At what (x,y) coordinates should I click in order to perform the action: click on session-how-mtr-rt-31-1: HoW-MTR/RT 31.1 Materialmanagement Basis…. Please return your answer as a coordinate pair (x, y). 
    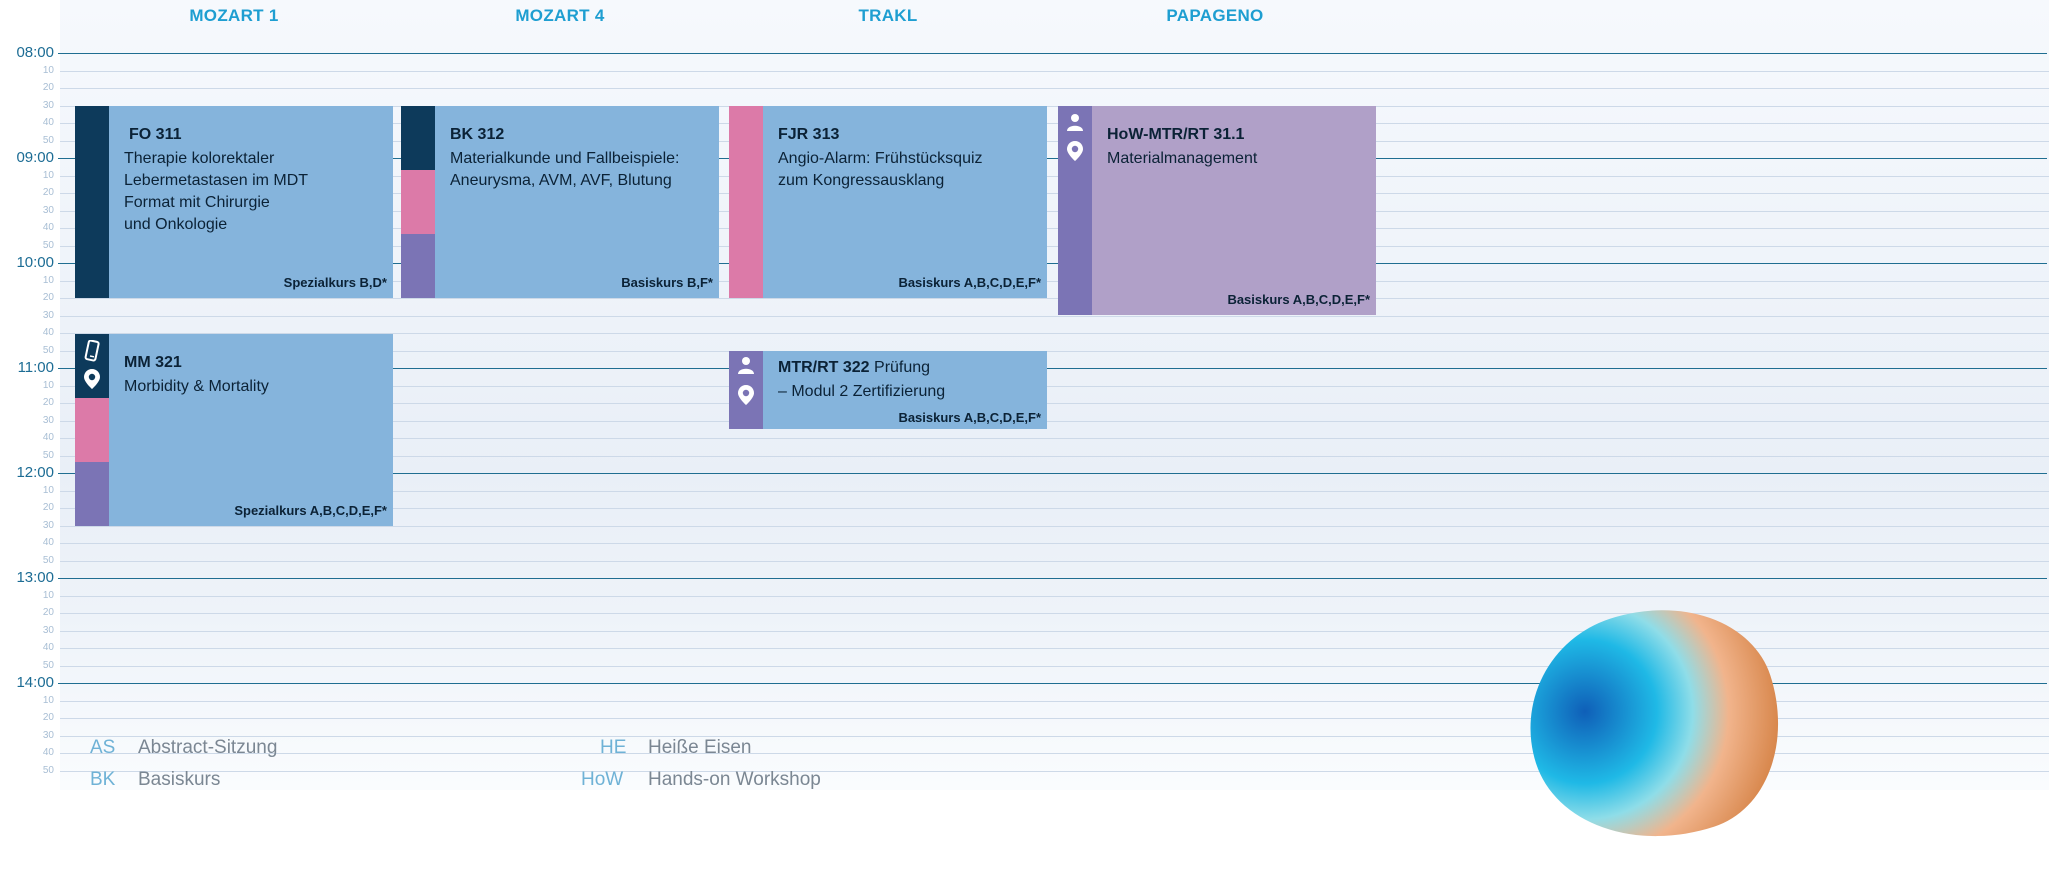
    Looking at the image, I should click on (1217, 210).